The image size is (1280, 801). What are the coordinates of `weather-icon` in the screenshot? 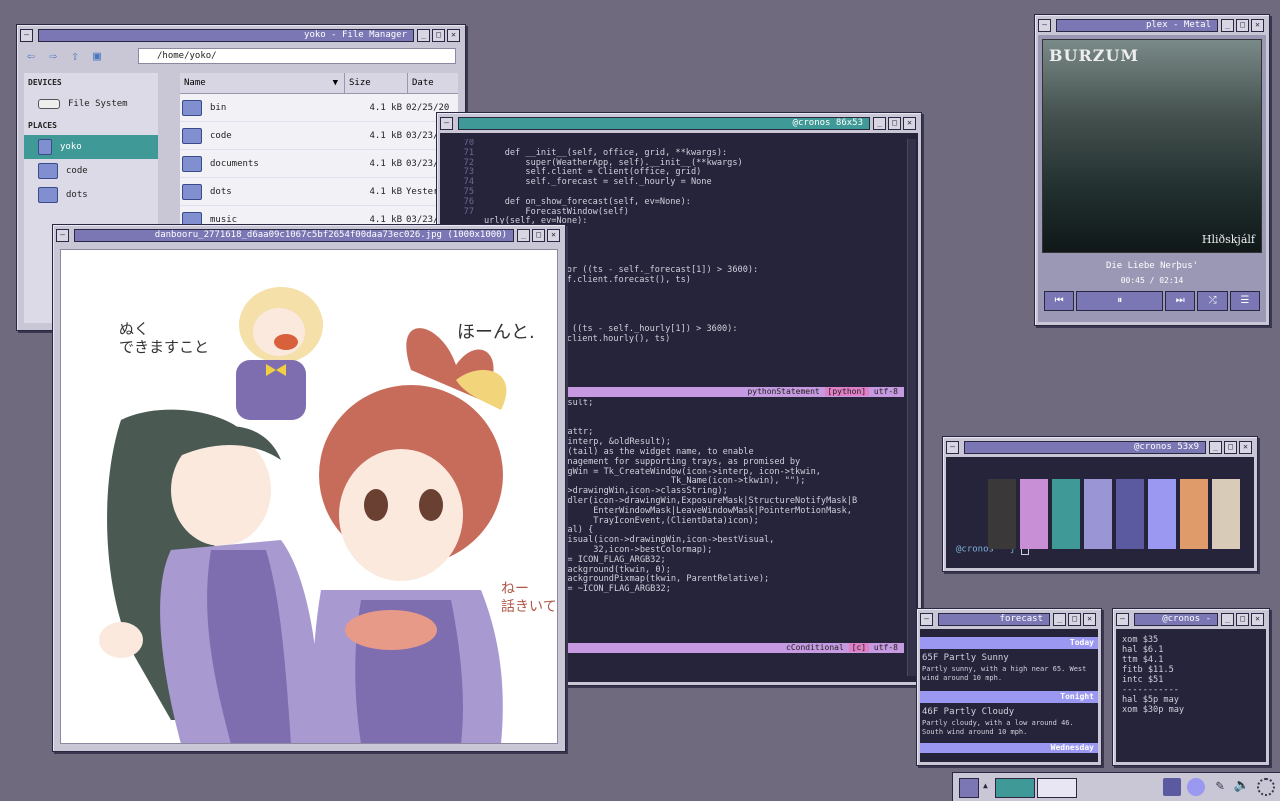 It's located at (1196, 787).